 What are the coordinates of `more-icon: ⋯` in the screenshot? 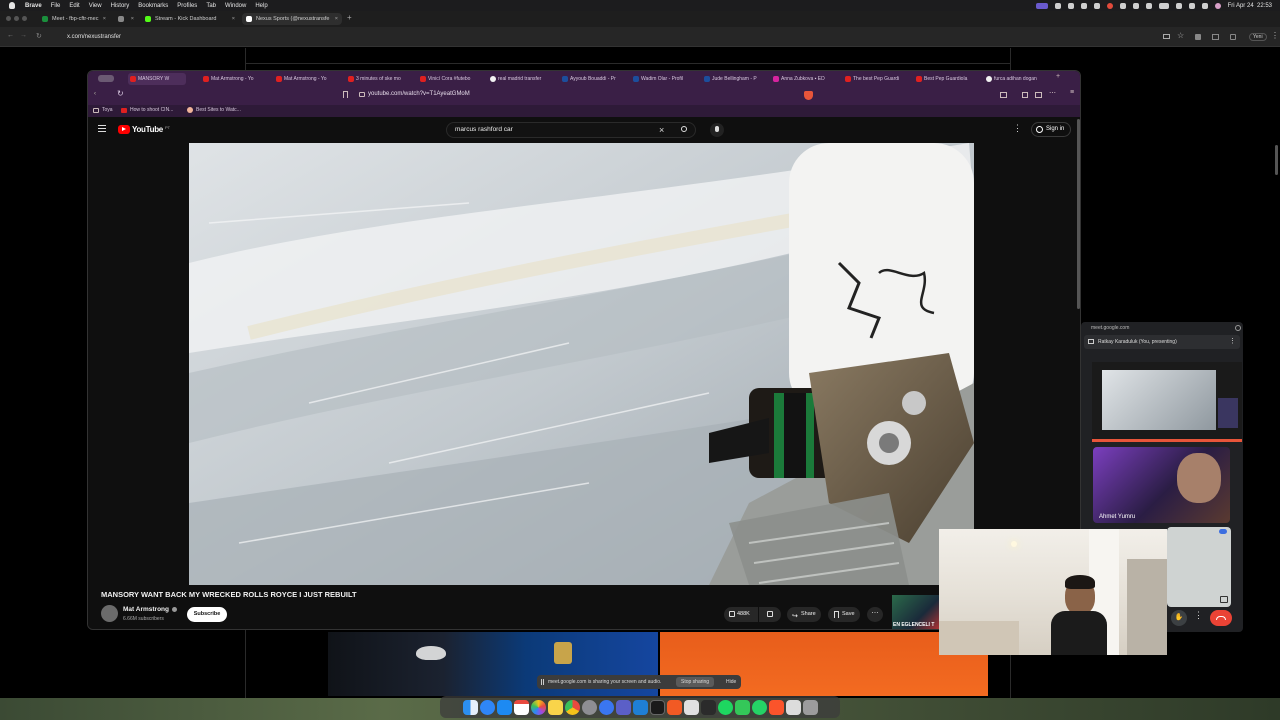 It's located at (1052, 93).